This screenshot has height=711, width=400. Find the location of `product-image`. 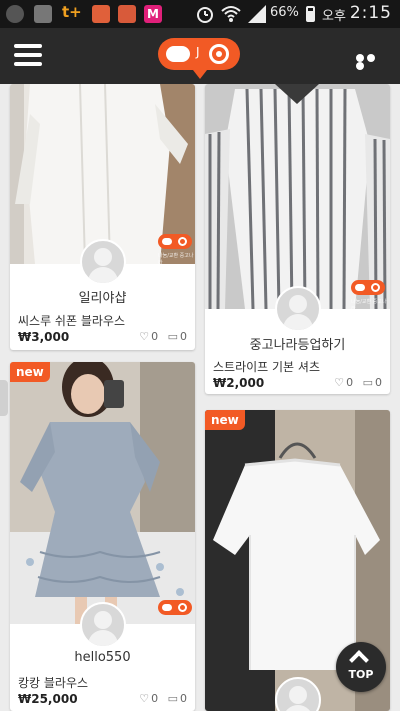

product-image is located at coordinates (297, 196).